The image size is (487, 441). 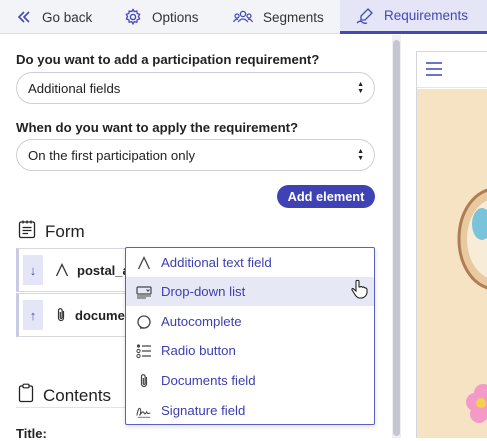 I want to click on tab-segments-label: Segments, so click(x=293, y=17).